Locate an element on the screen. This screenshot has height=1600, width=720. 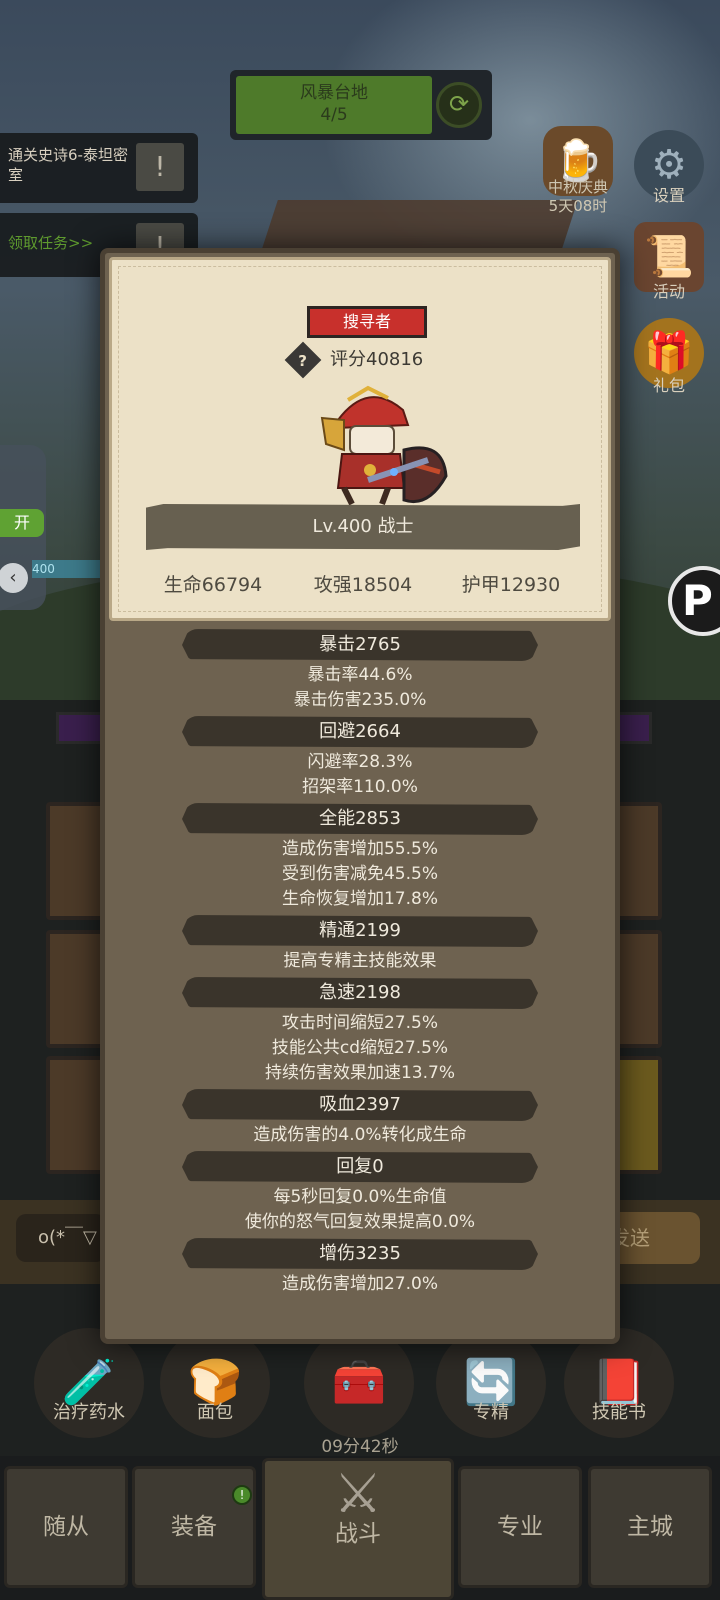
gift-button: 🎁 礼包 is located at coordinates (669, 357).